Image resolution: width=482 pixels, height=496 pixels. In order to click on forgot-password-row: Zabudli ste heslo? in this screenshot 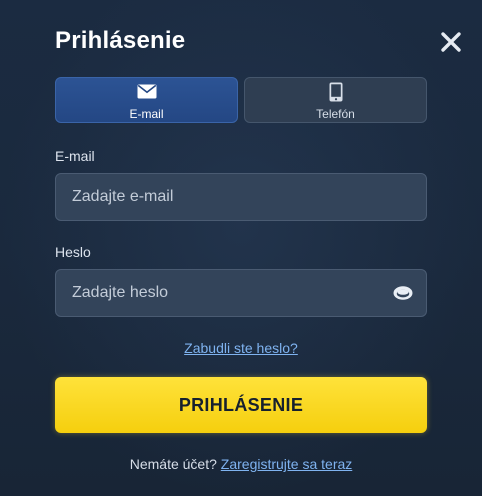, I will do `click(241, 349)`.